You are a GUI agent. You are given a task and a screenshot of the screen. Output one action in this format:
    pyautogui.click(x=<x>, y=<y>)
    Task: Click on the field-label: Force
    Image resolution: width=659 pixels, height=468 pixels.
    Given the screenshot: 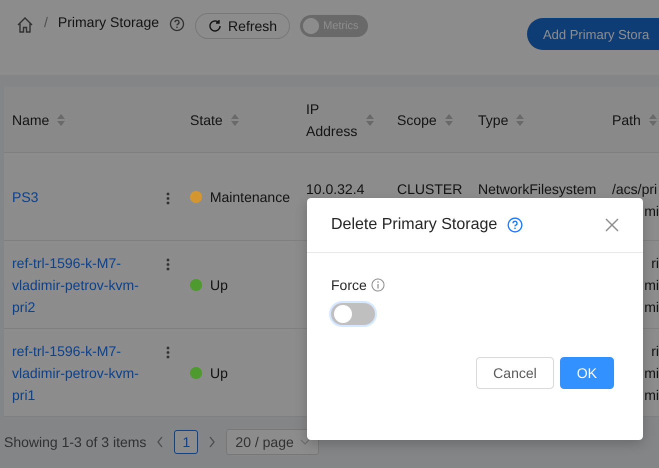 What is the action you would take?
    pyautogui.click(x=349, y=285)
    